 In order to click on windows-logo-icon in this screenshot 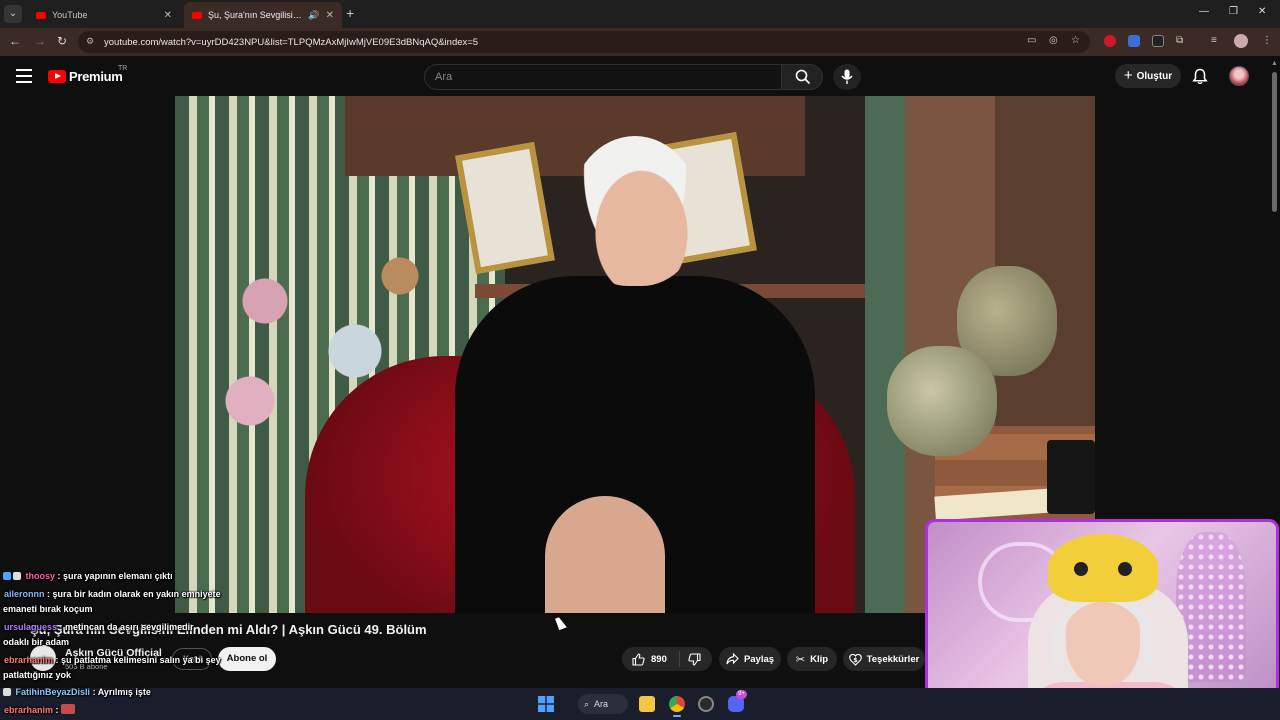, I will do `click(546, 704)`.